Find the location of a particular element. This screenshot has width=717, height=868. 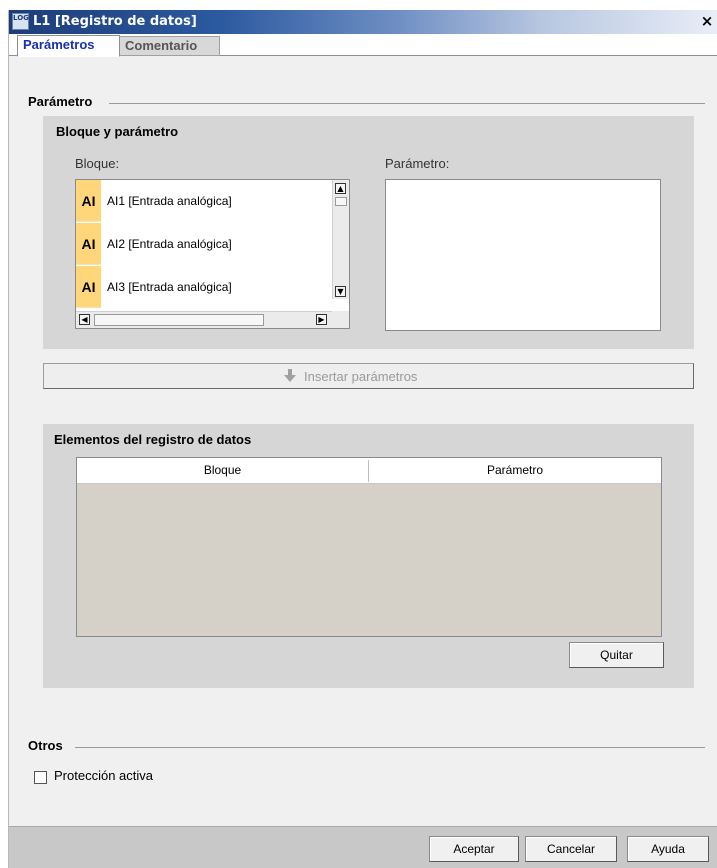

list-item: AI AI2 [Entrada analógica] is located at coordinates (202, 244).